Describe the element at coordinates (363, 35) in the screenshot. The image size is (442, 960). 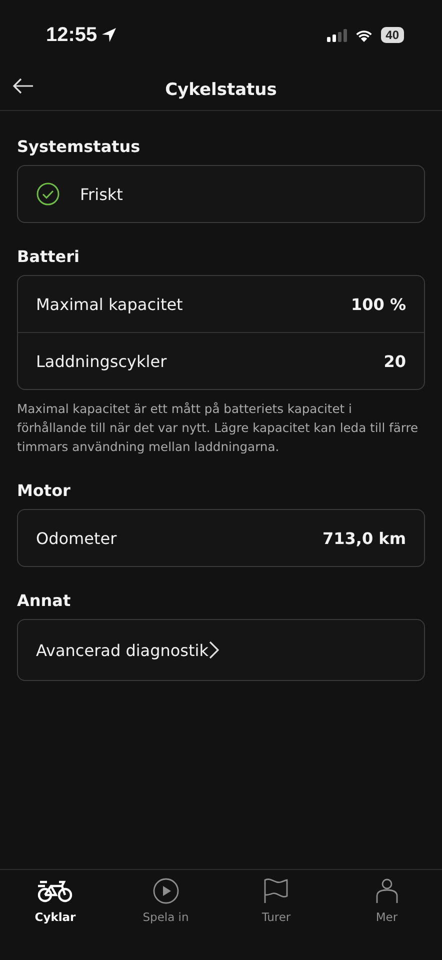
I see `wifi-icon` at that location.